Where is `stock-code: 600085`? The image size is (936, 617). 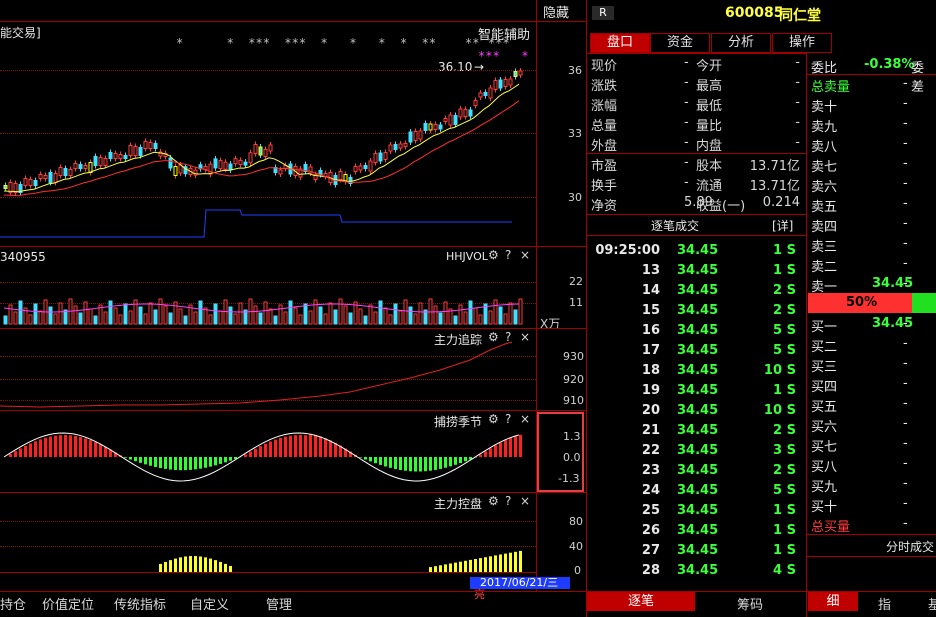 stock-code: 600085 is located at coordinates (754, 13).